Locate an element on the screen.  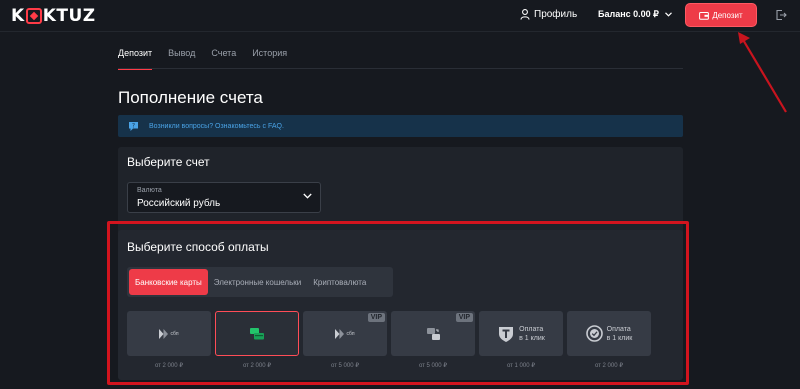
profile-label: Профиль is located at coordinates (556, 14).